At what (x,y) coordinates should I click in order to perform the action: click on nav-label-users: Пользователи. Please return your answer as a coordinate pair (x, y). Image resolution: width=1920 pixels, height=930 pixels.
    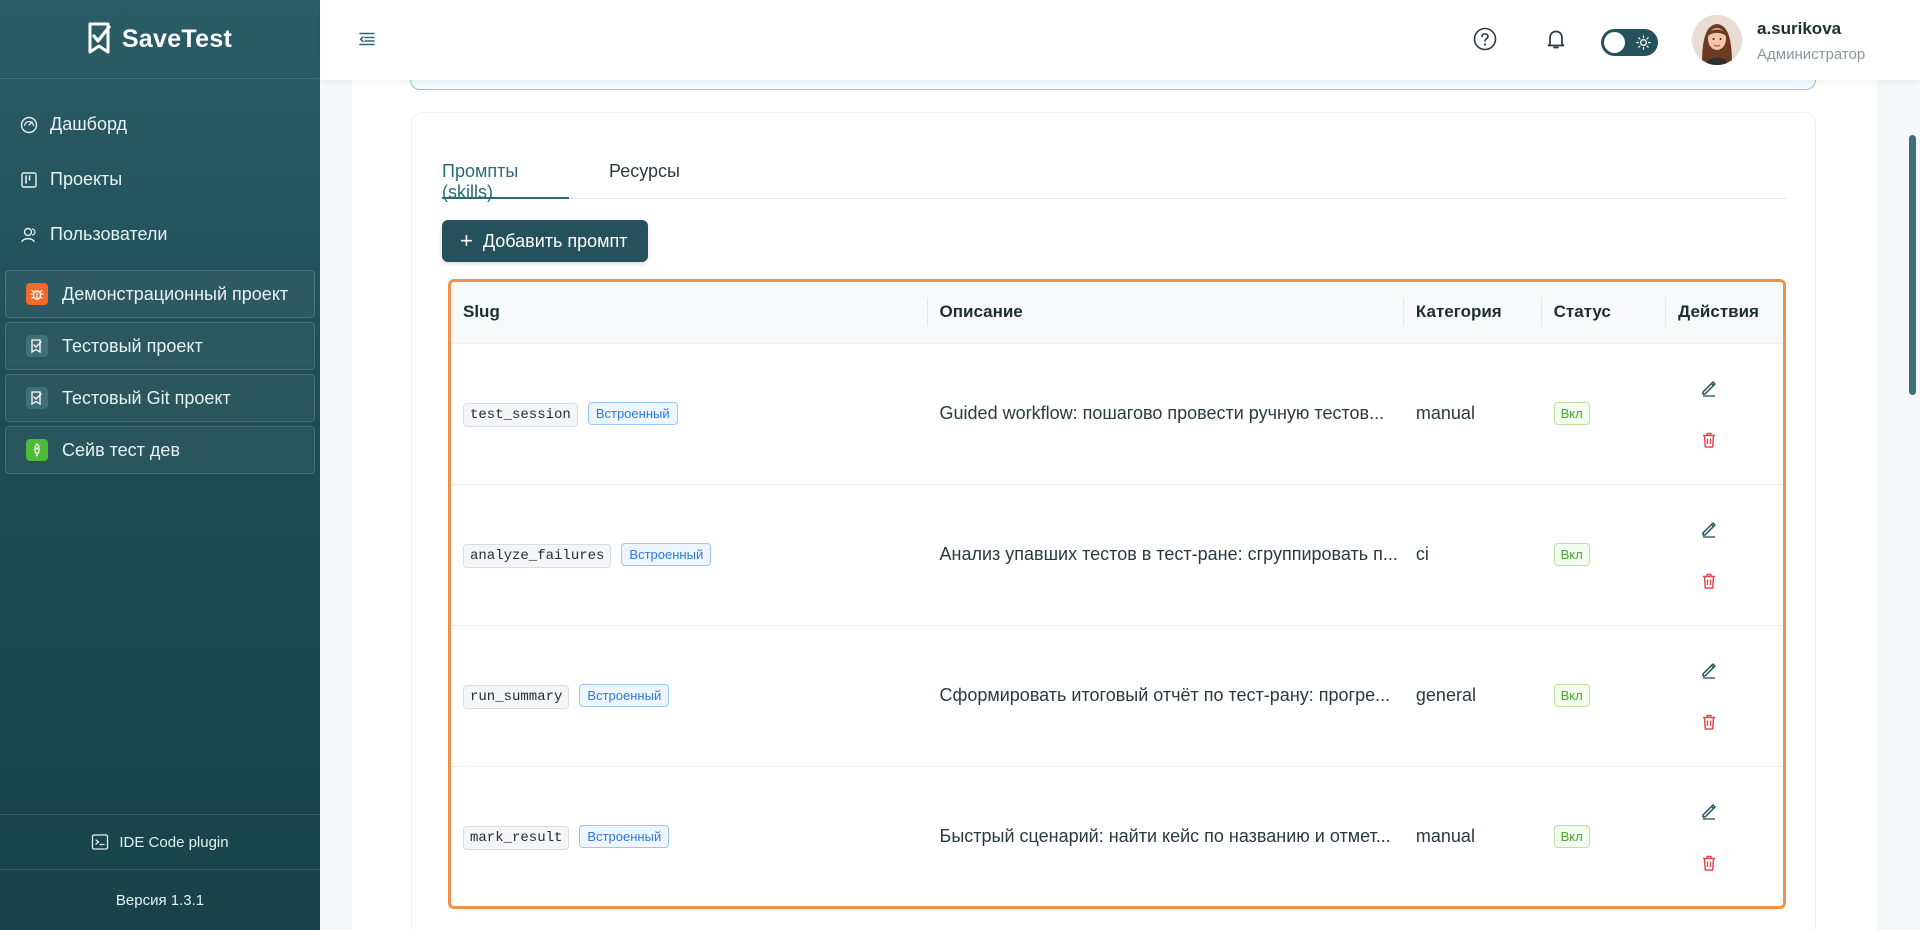
    Looking at the image, I should click on (109, 234).